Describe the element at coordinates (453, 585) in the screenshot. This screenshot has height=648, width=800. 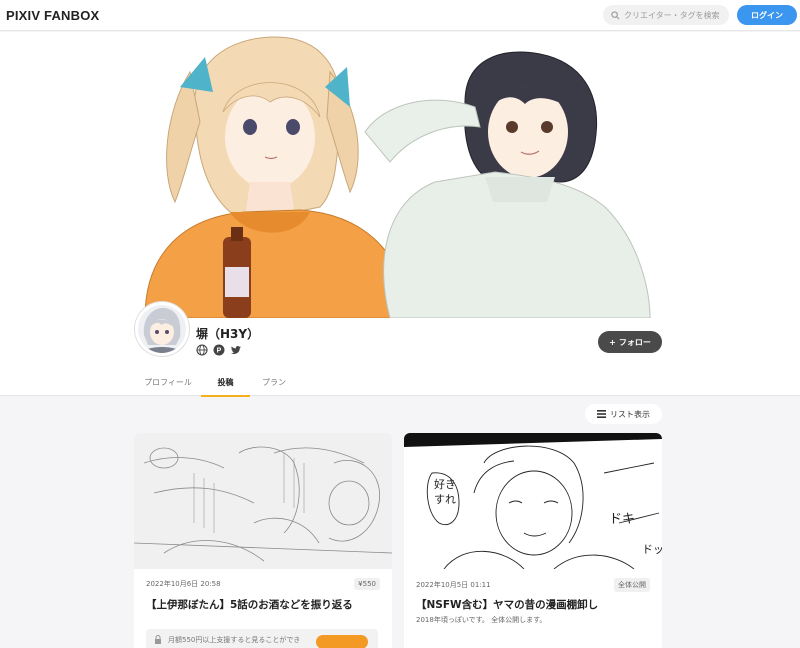
I see `post-date: 2022年10月5日 01:11` at that location.